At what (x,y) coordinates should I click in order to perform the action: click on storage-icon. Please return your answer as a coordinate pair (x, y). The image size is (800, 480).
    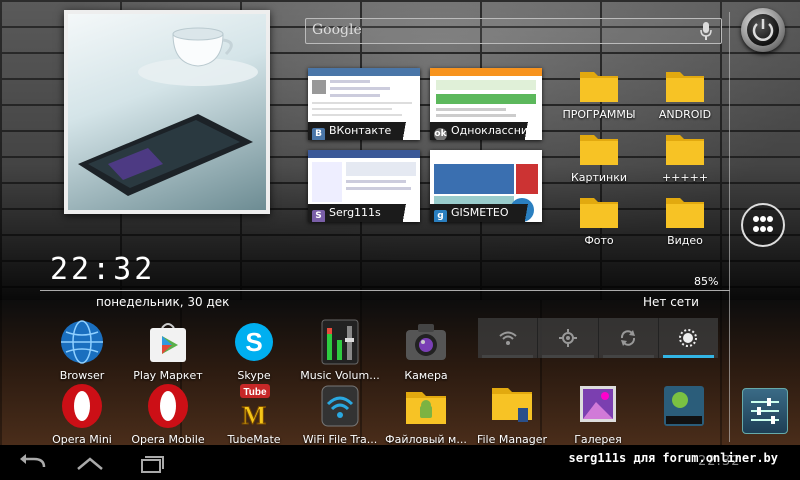
    Looking at the image, I should click on (684, 406).